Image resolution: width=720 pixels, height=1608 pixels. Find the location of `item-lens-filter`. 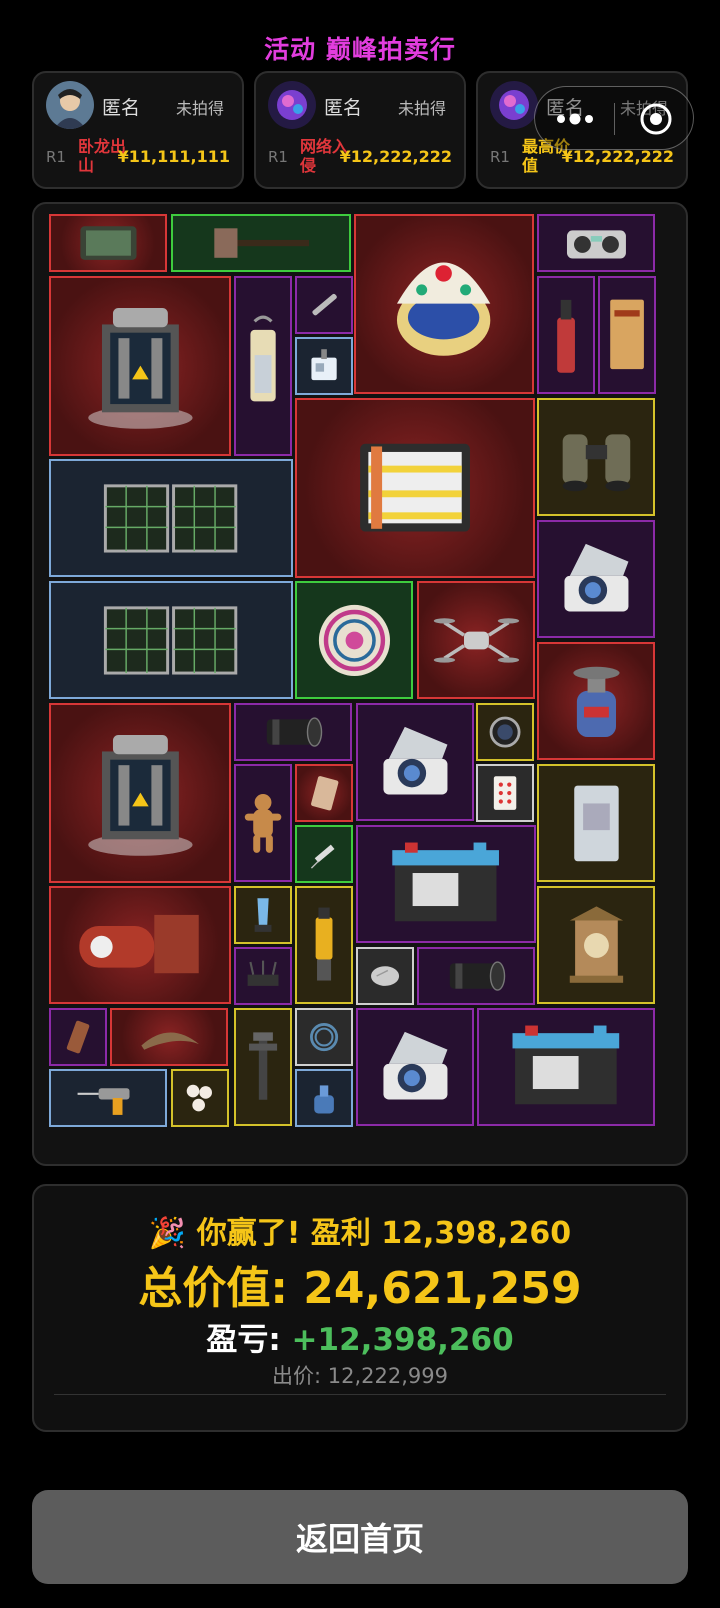

item-lens-filter is located at coordinates (505, 732).